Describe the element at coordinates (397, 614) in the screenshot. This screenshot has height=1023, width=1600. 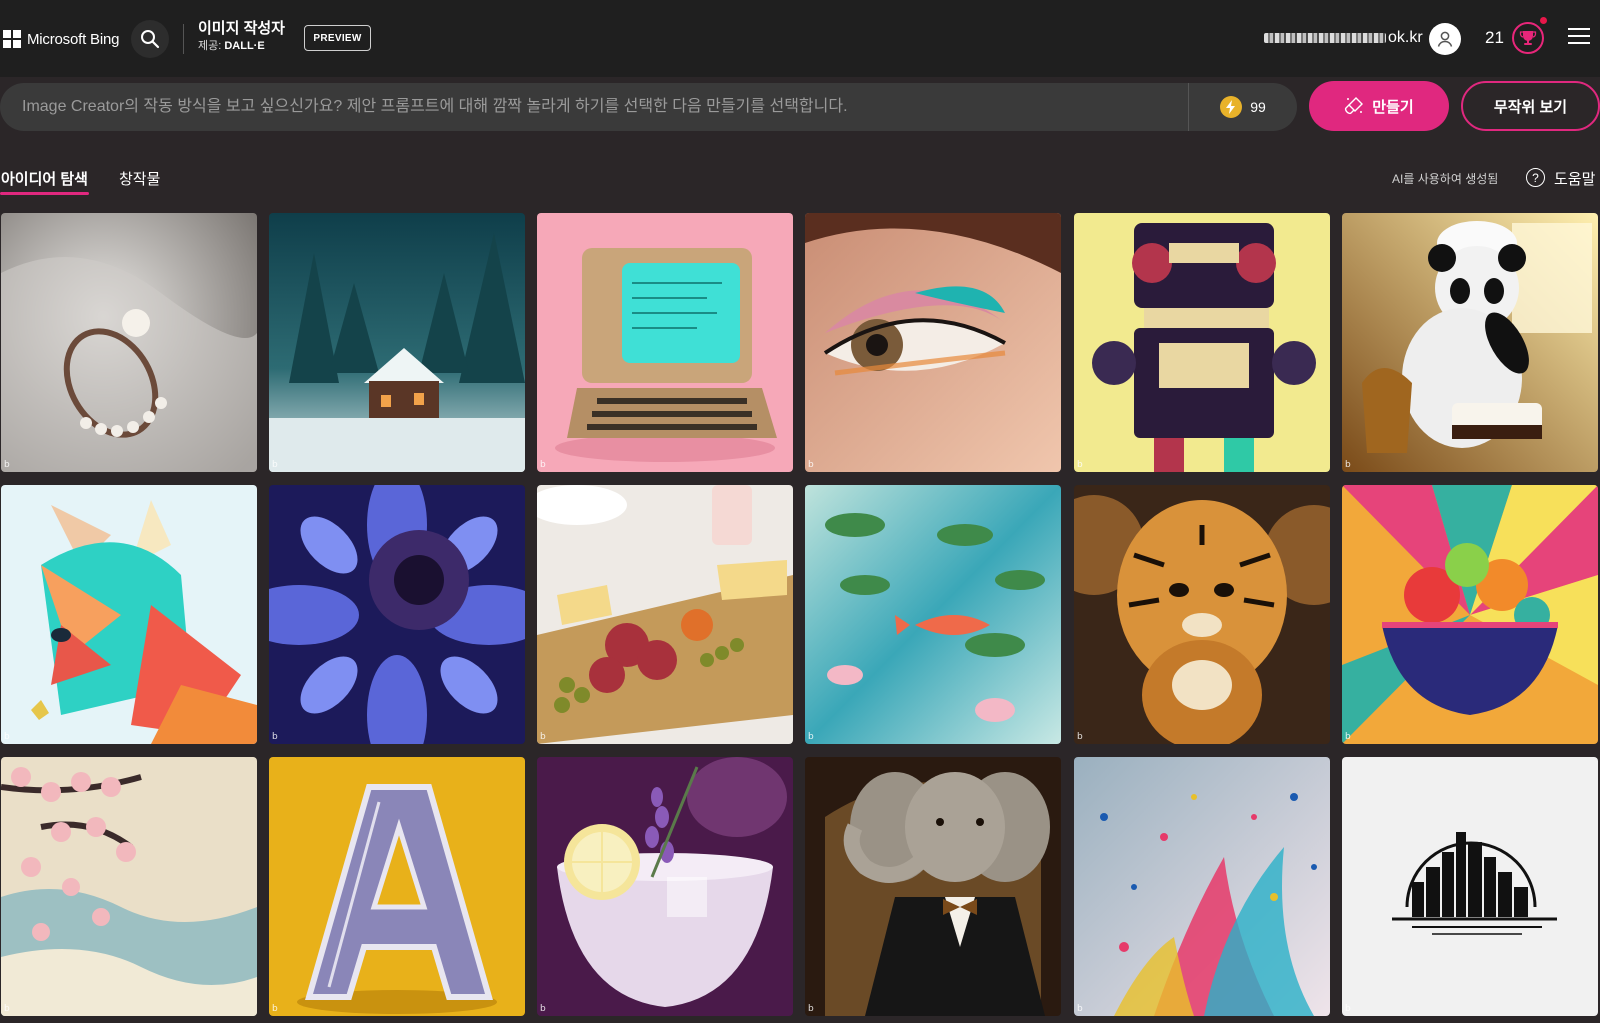
I see `image-tile-blue-dahlia: b` at that location.